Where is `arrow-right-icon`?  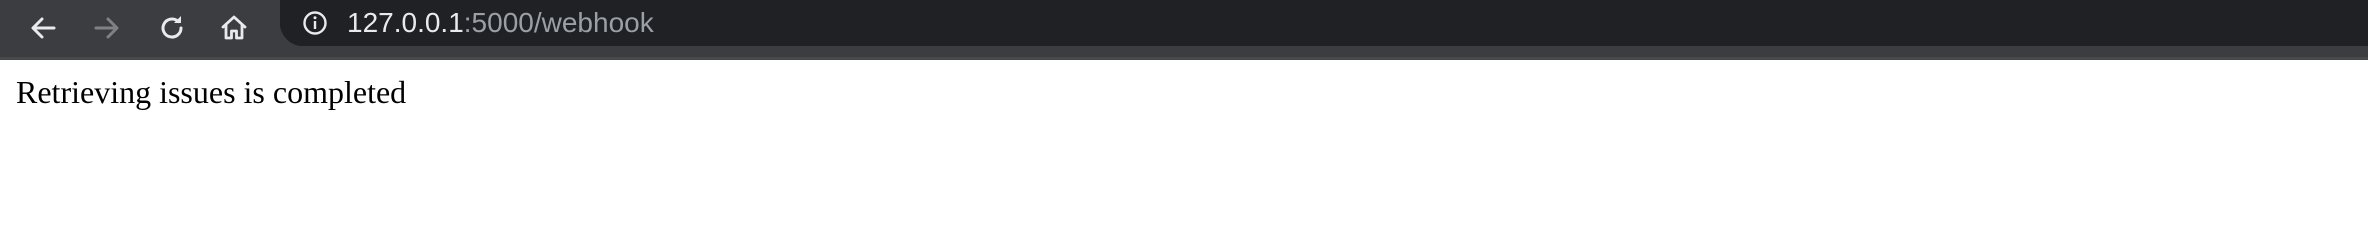
arrow-right-icon is located at coordinates (106, 28).